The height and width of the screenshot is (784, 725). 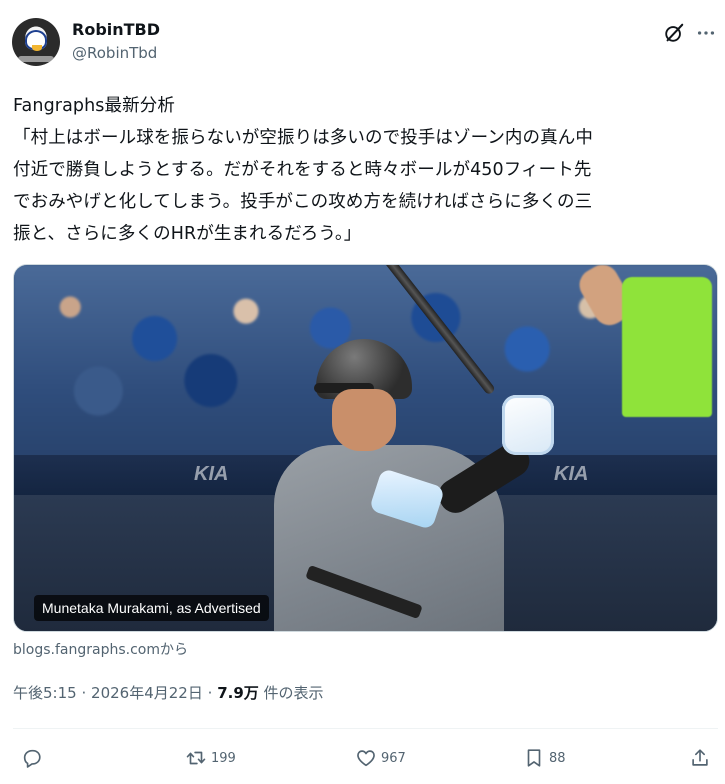 What do you see at coordinates (94, 106) in the screenshot?
I see `tweet-line: Fangraphs最新分析` at bounding box center [94, 106].